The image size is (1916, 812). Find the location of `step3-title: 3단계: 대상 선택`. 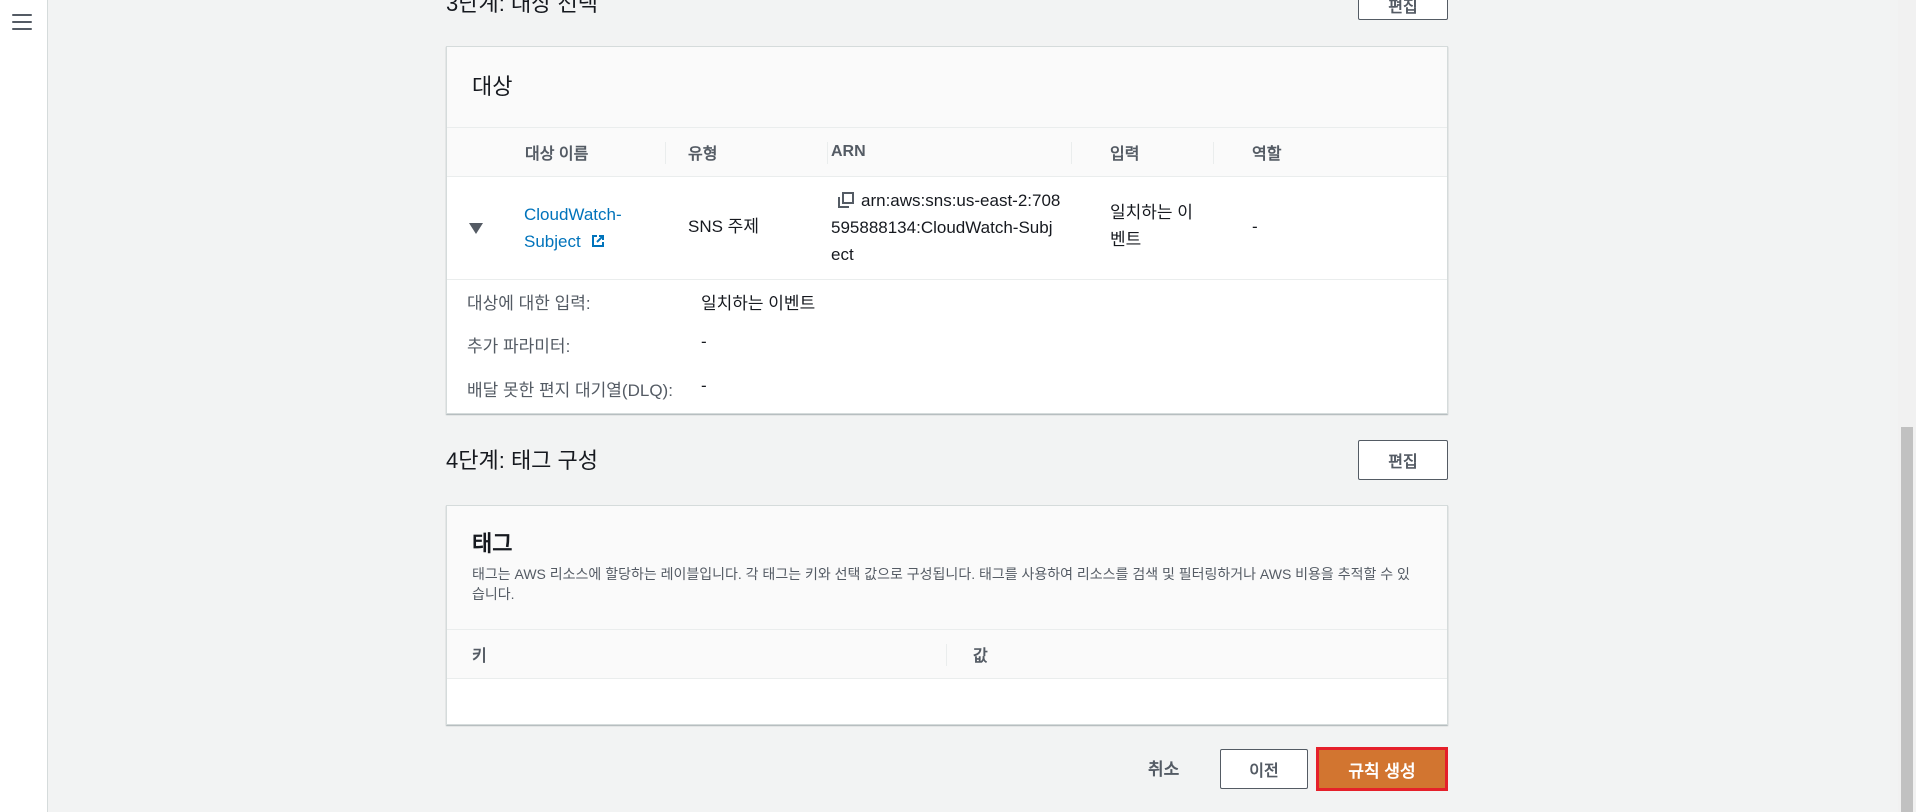

step3-title: 3단계: 대상 선택 is located at coordinates (522, 8).